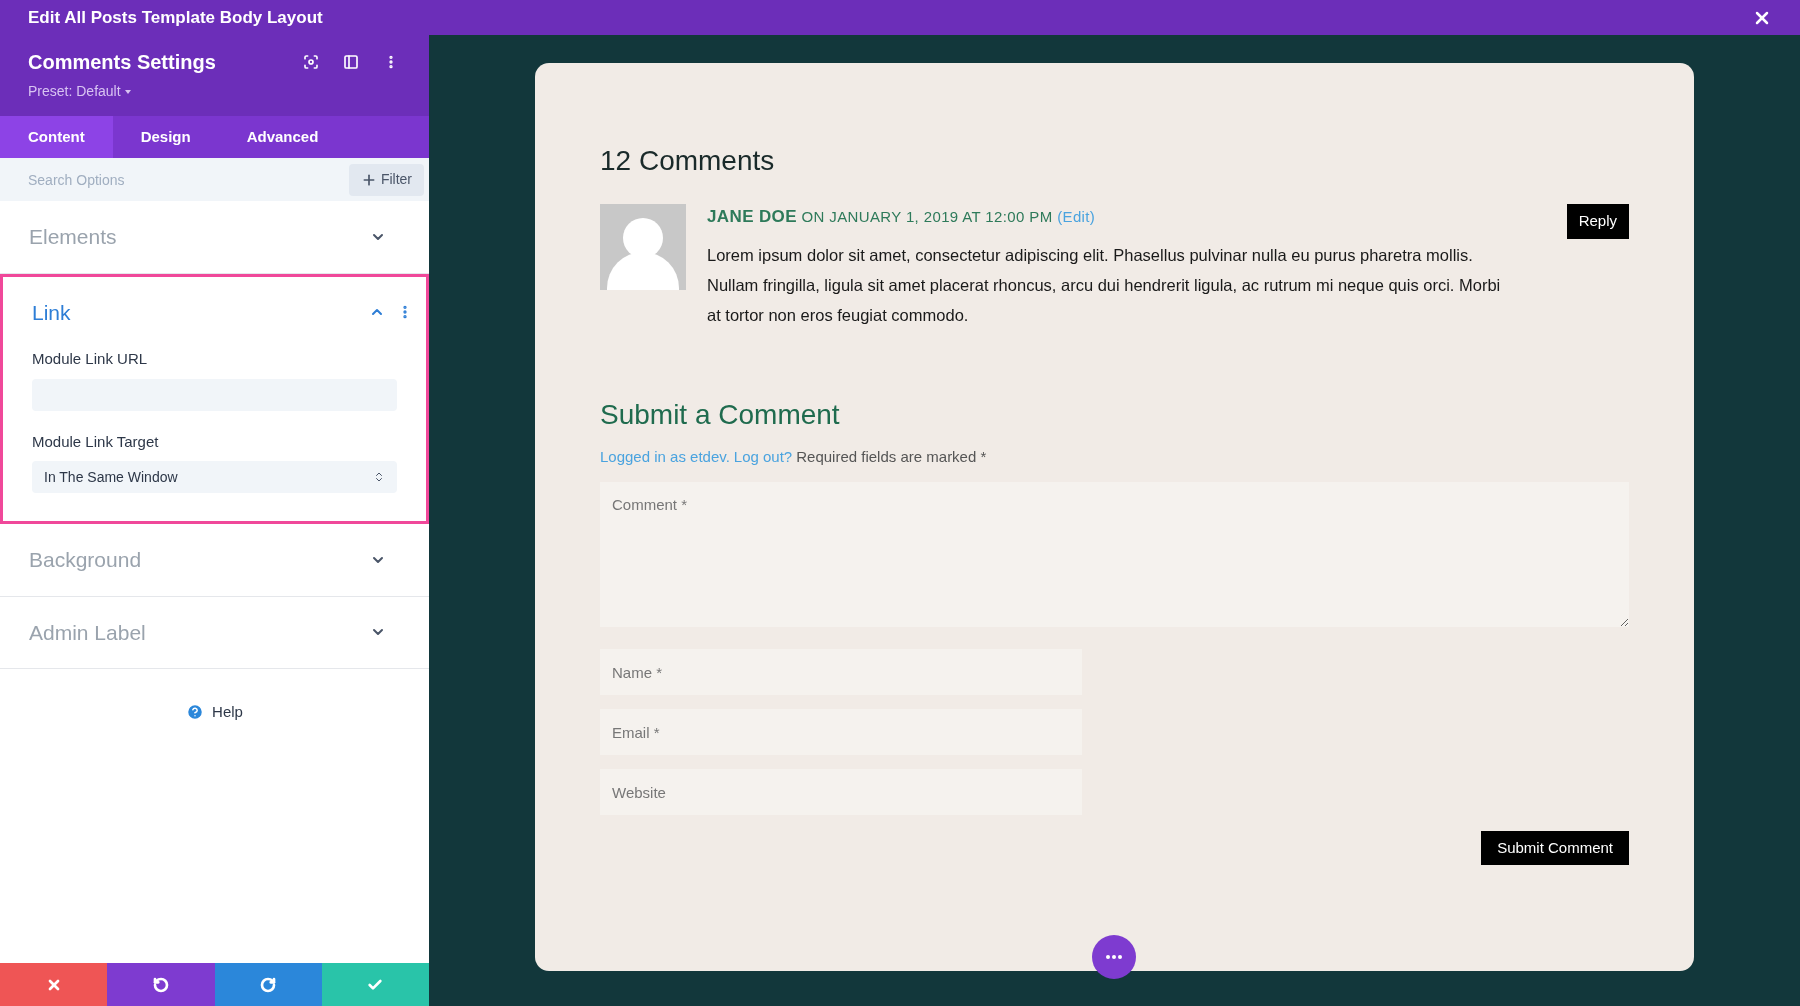 This screenshot has height=1006, width=1800. Describe the element at coordinates (174, 179) in the screenshot. I see `search-field: Search Options` at that location.